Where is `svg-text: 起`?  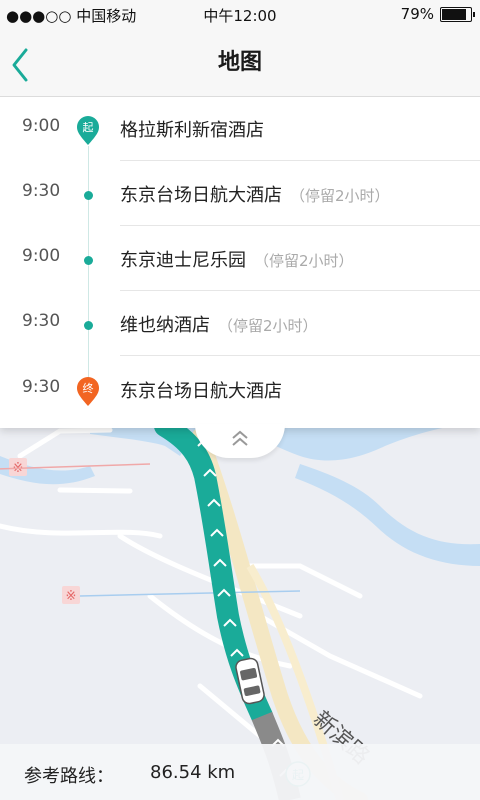 svg-text: 起 is located at coordinates (88, 127).